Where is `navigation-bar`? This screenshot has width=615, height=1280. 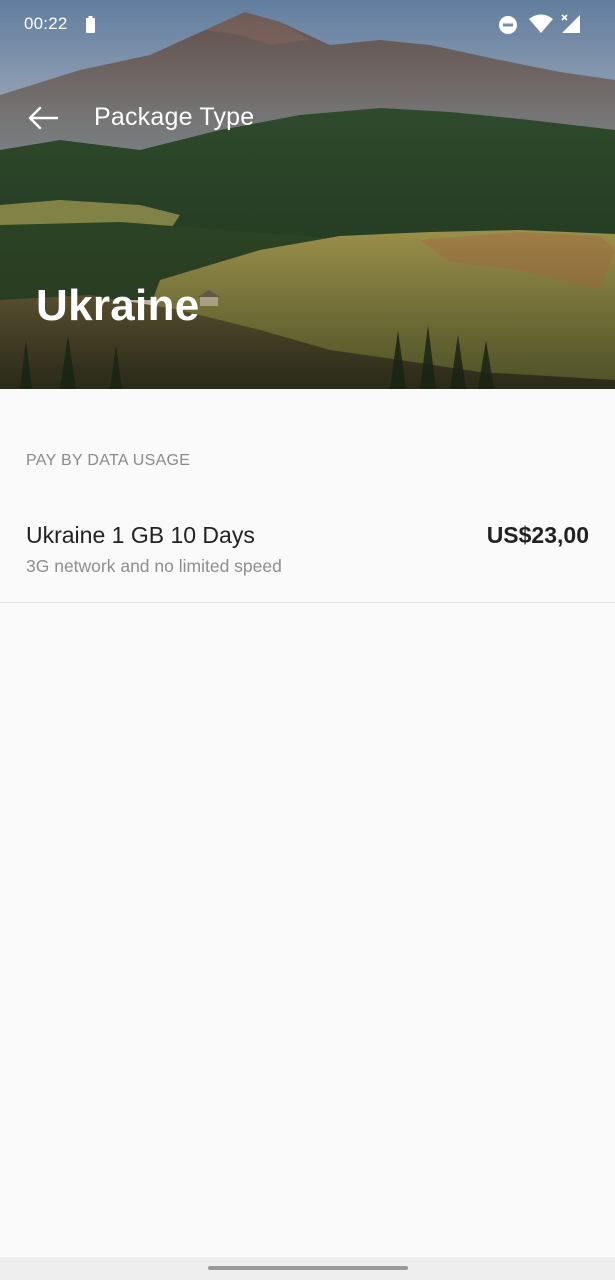
navigation-bar is located at coordinates (307, 1268).